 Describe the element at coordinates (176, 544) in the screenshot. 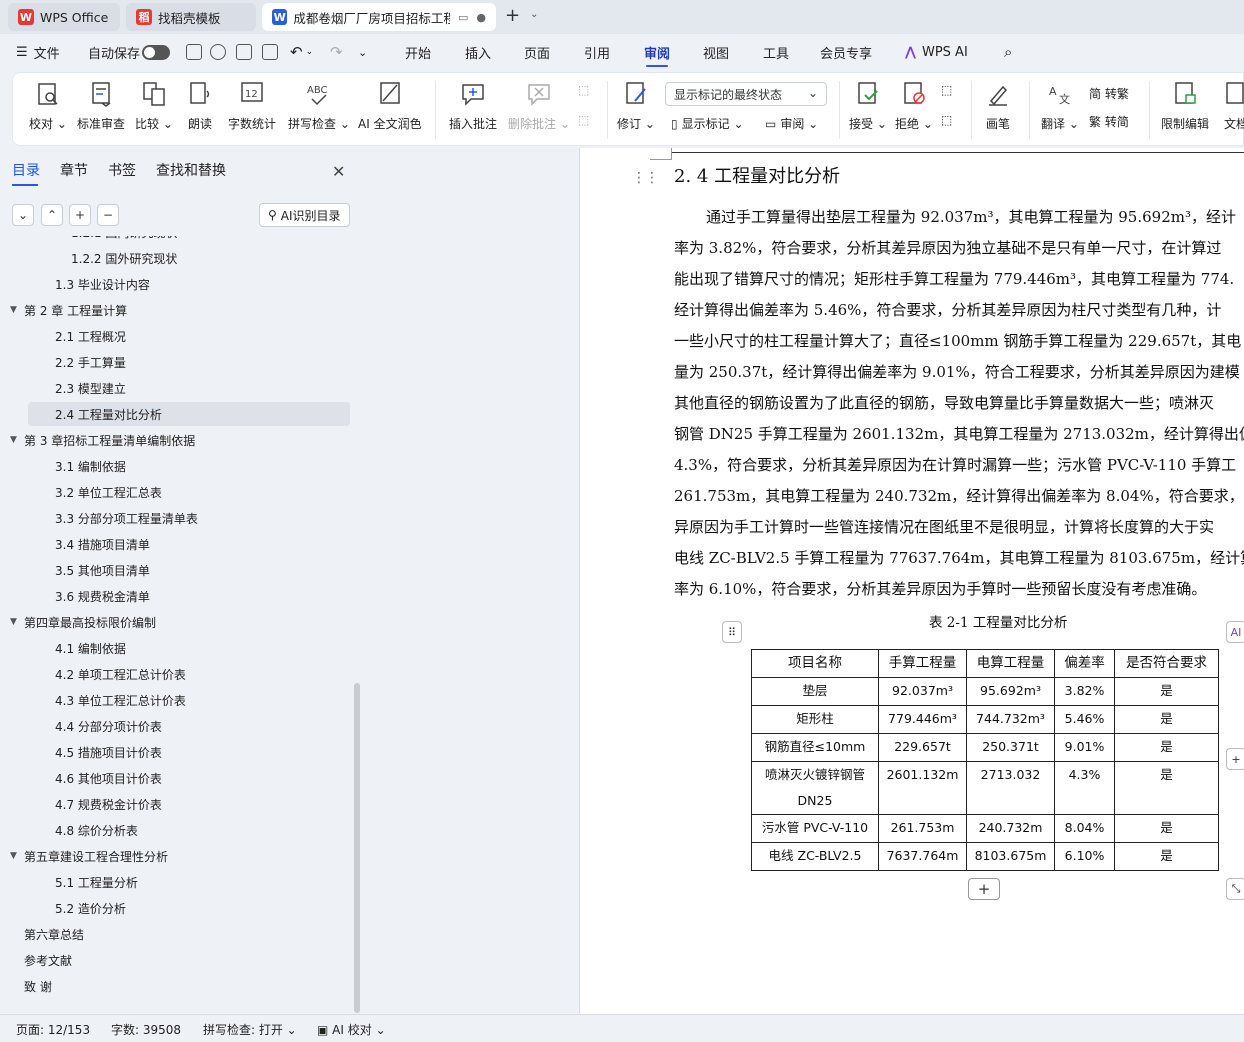

I see `toc-item: 3.4 措施项目清单` at that location.